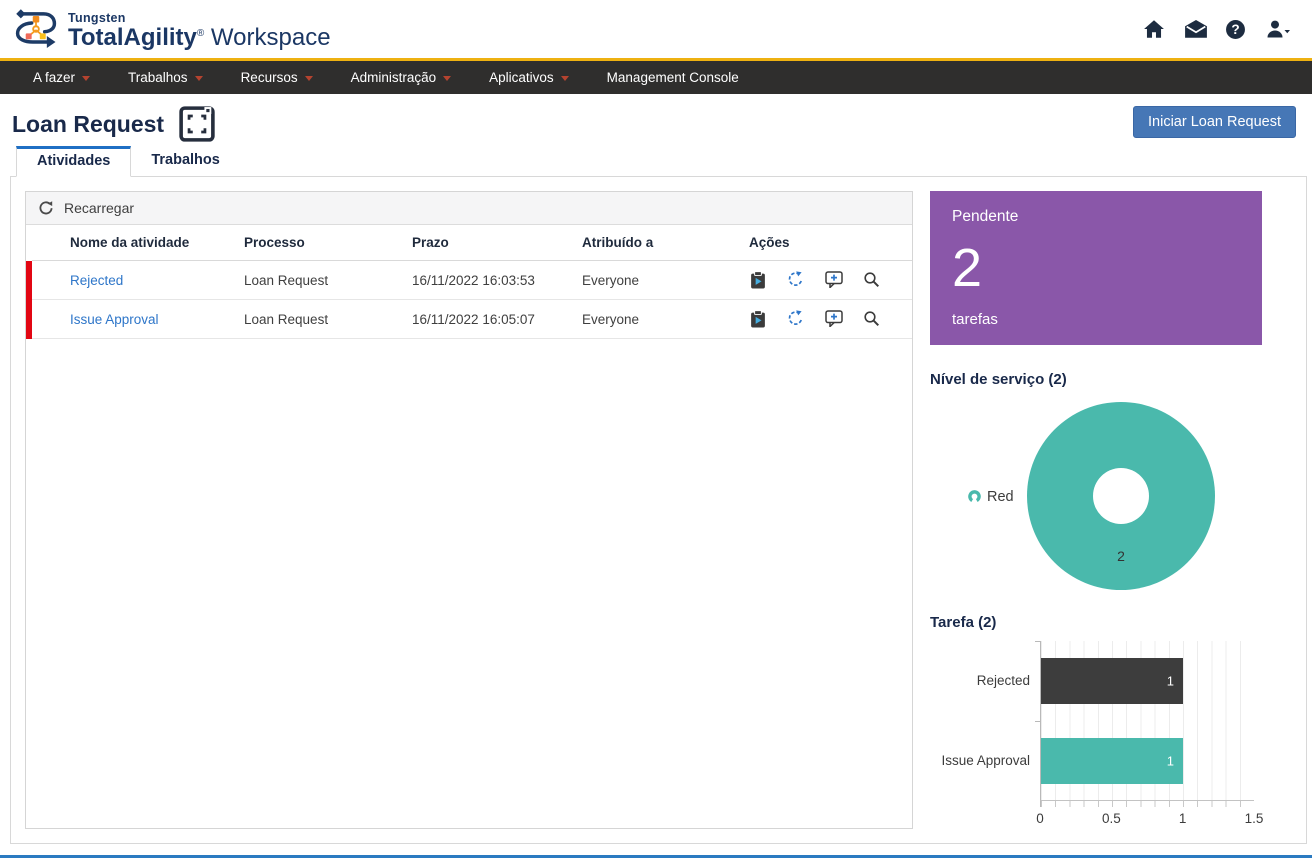  Describe the element at coordinates (1112, 680) in the screenshot. I see `bar-rejected: 1` at that location.